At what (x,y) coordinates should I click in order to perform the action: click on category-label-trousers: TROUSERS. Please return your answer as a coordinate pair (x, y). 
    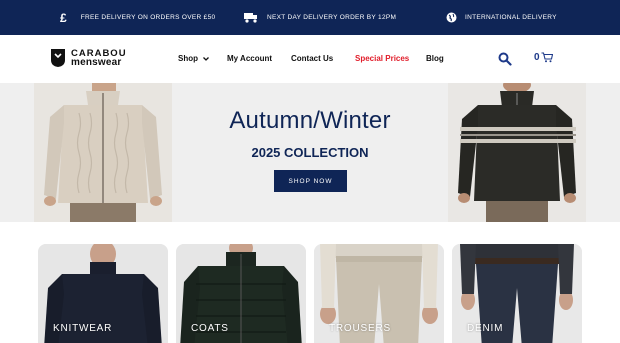
    Looking at the image, I should click on (360, 328).